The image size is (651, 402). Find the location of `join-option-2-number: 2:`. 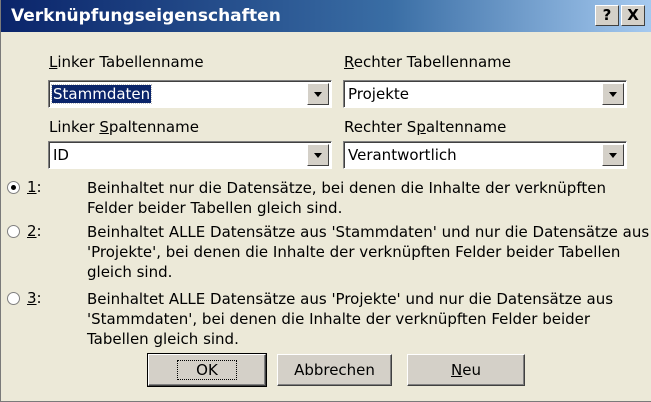

join-option-2-number: 2: is located at coordinates (34, 231).